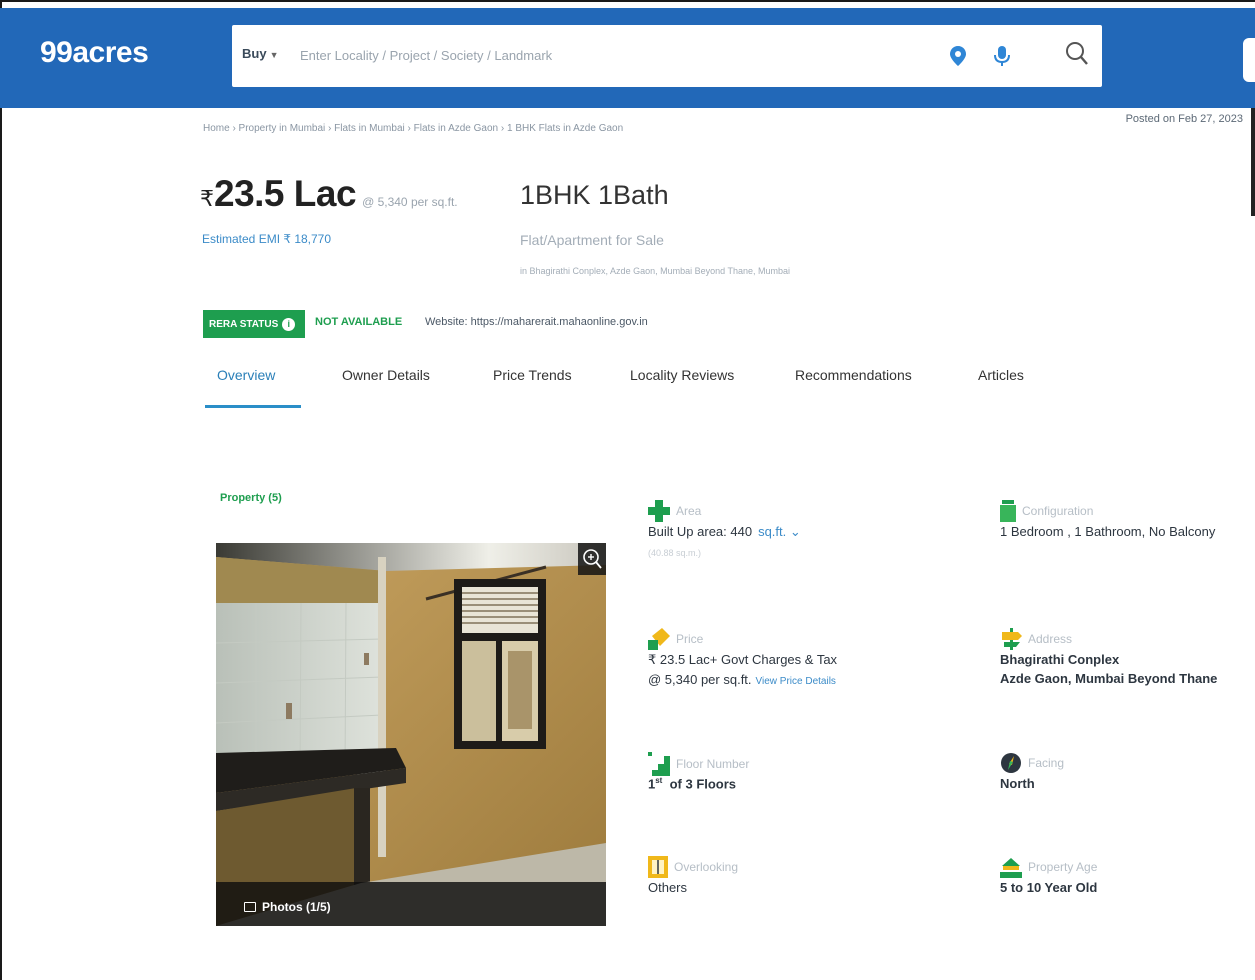 The height and width of the screenshot is (980, 1255). Describe the element at coordinates (266, 239) in the screenshot. I see `emi-link: Estimated EMI ₹ 18,770` at that location.